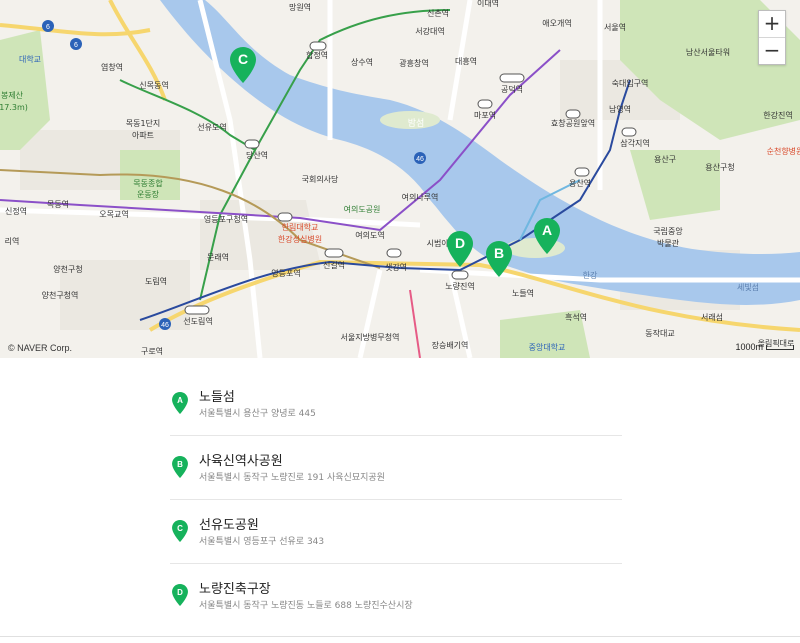 This screenshot has width=800, height=643. I want to click on place-label: 목동종합, so click(148, 183).